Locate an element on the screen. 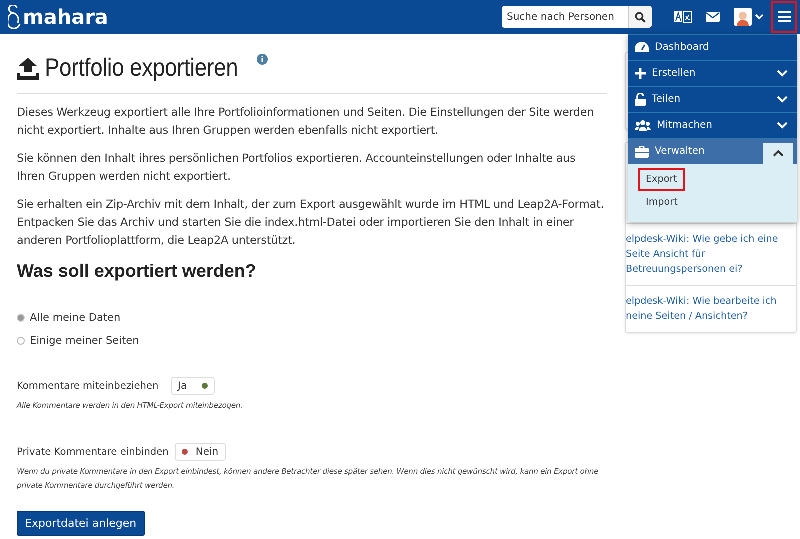 The image size is (800, 539). chevron-up-icon is located at coordinates (778, 153).